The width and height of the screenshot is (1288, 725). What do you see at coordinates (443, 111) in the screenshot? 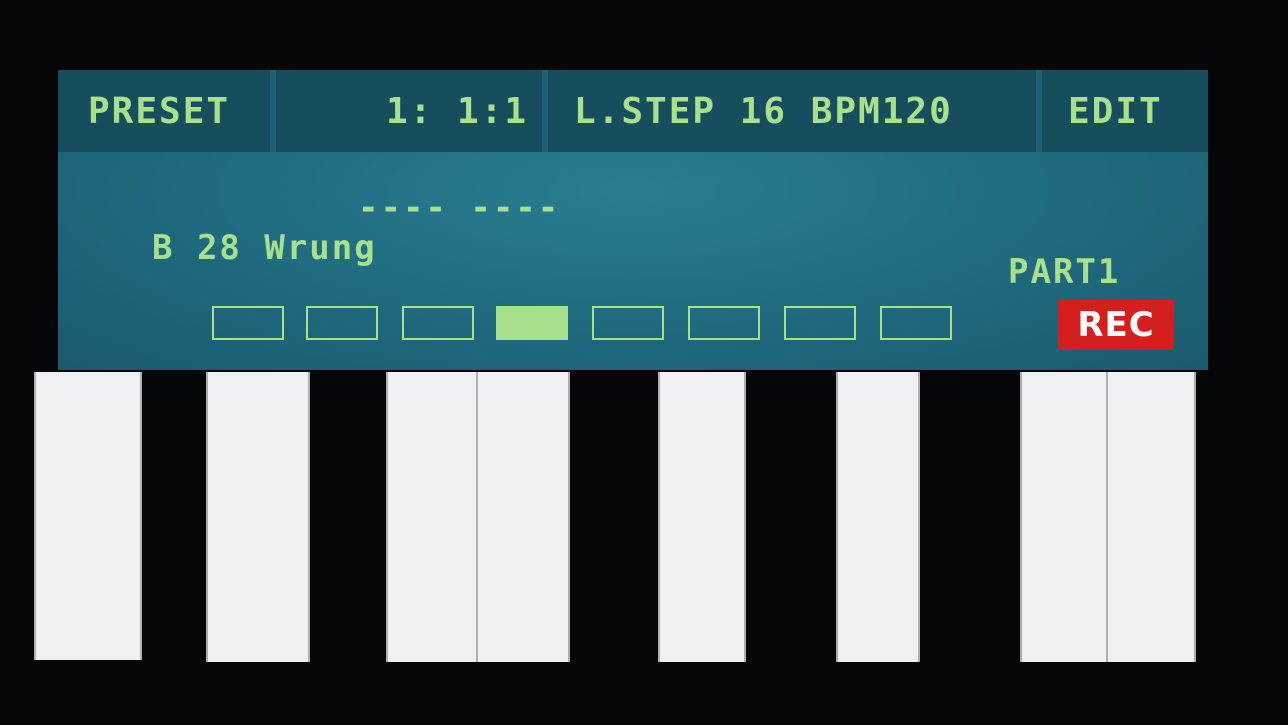
I see `song-position-display: 1: 1:1` at bounding box center [443, 111].